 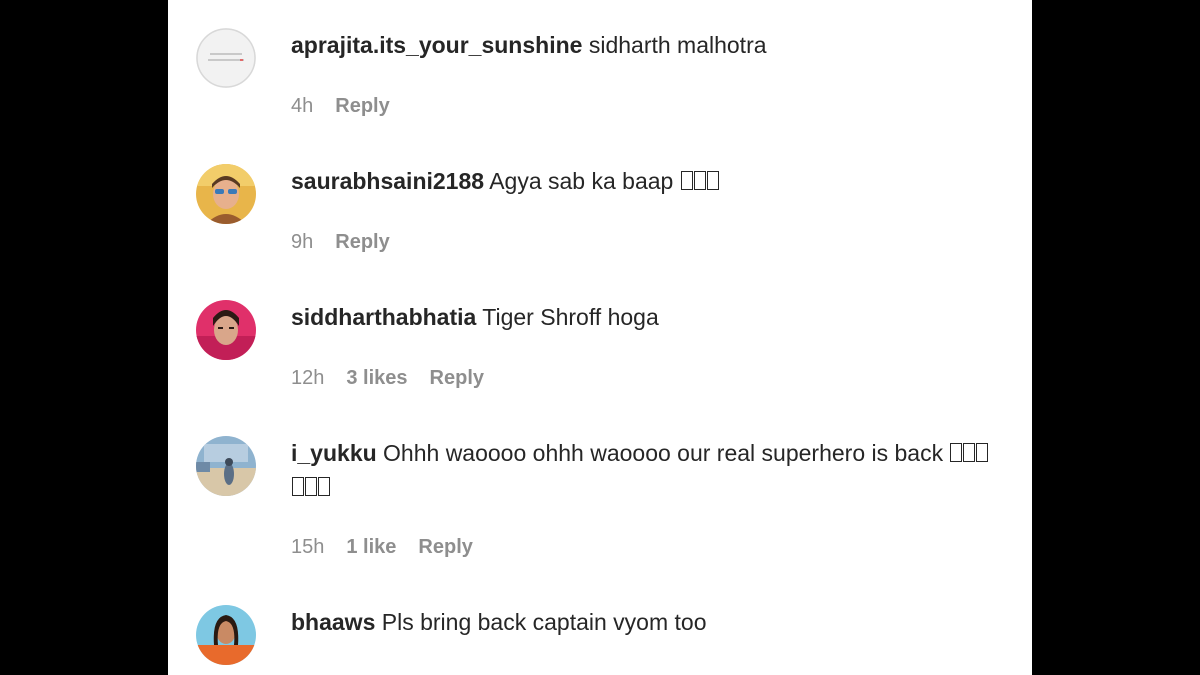 I want to click on comment-username: saurabhsaini2188, so click(x=387, y=181).